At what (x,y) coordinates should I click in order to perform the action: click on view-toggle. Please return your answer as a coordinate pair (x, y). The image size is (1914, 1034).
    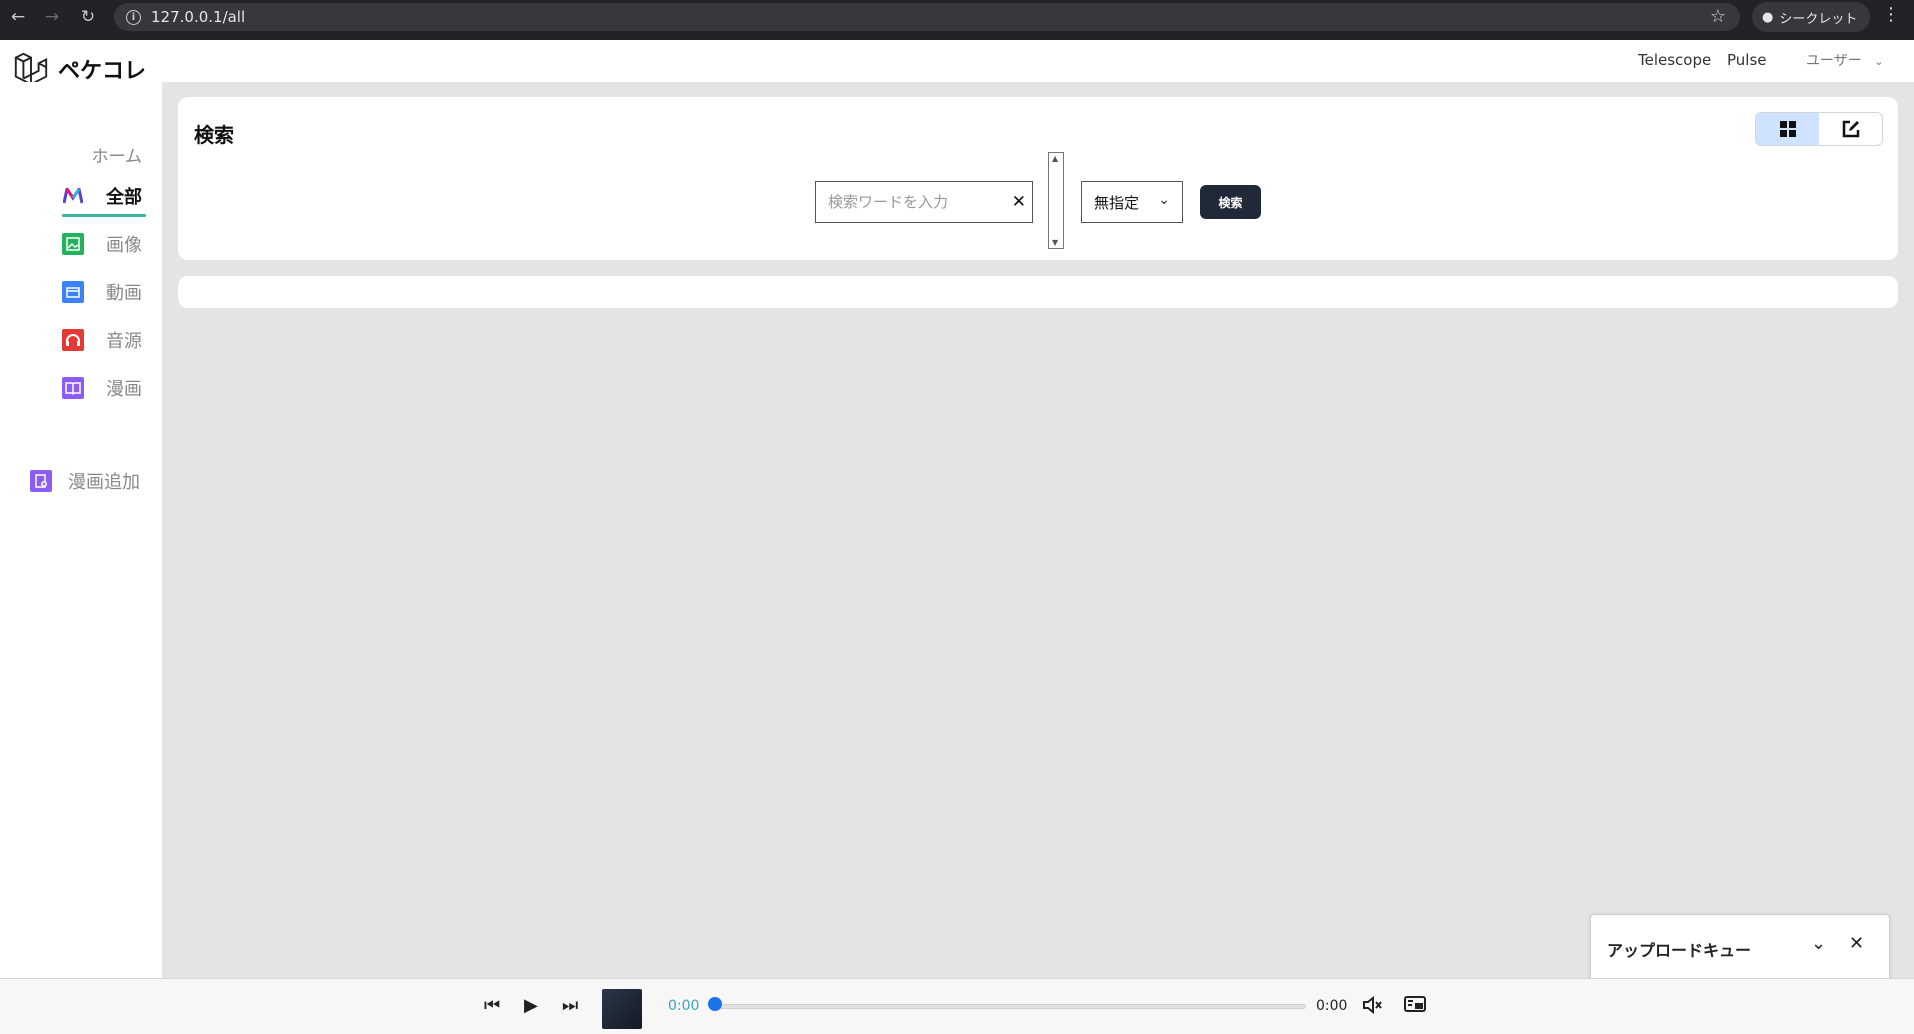
    Looking at the image, I should click on (1819, 129).